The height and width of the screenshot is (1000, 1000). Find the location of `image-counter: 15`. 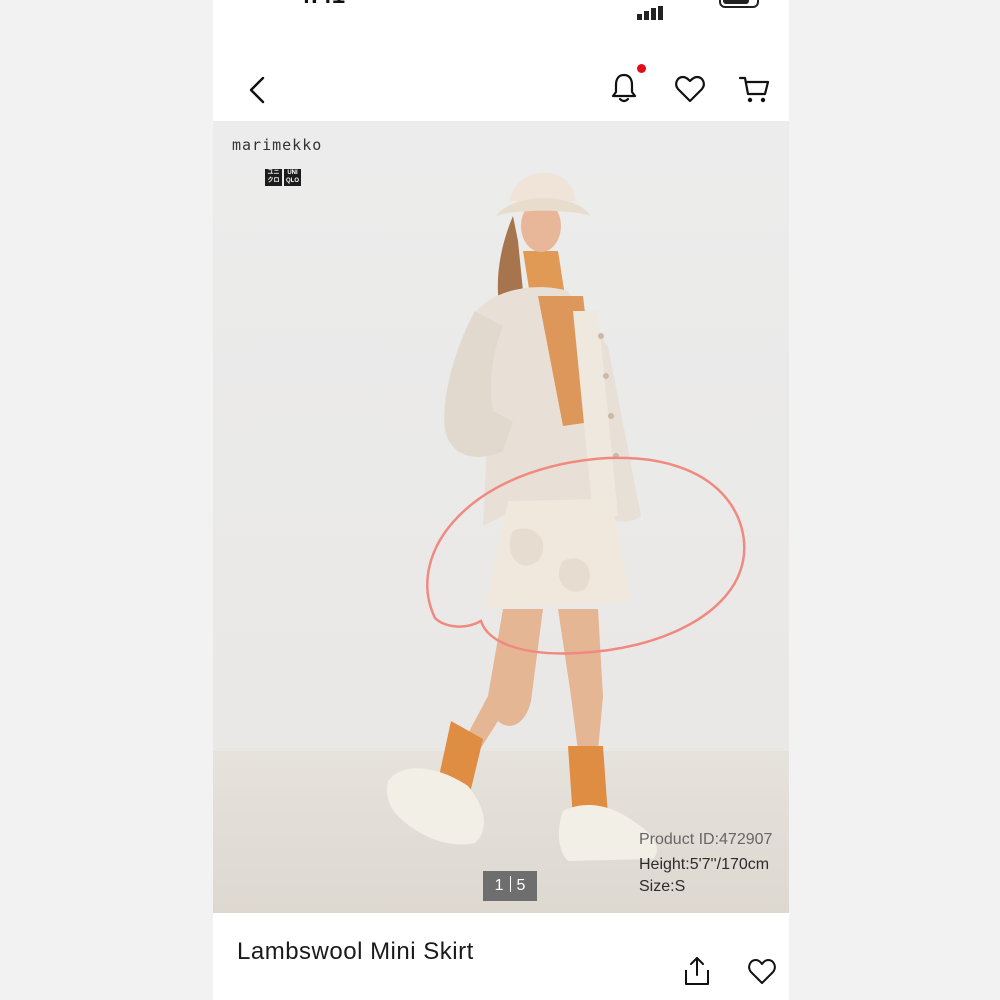

image-counter: 15 is located at coordinates (510, 886).